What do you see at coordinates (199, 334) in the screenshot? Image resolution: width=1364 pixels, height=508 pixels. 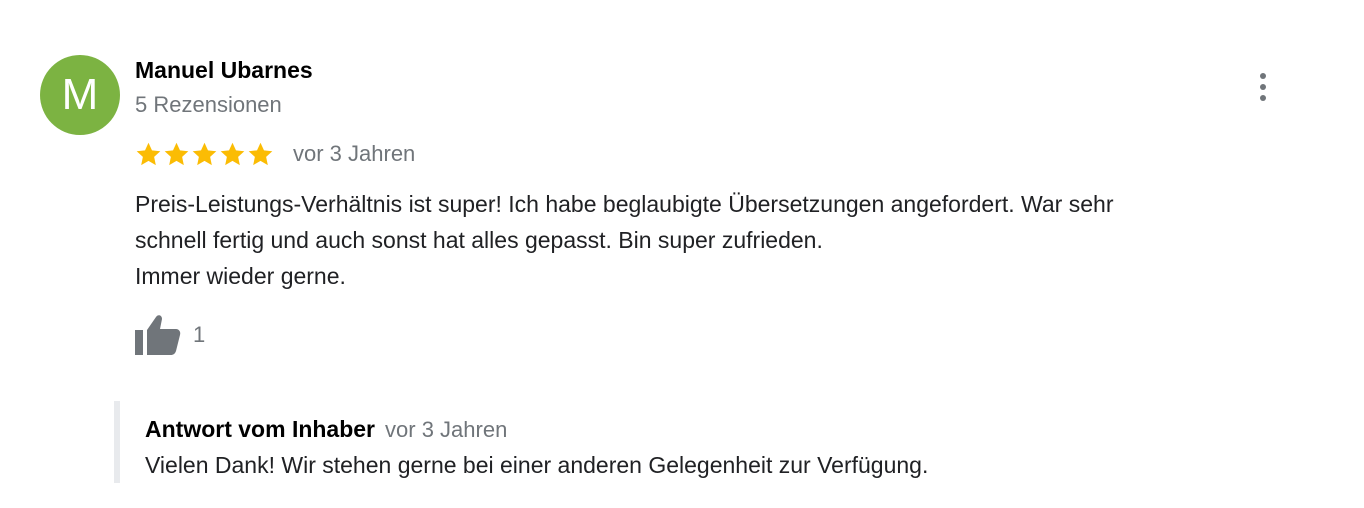 I see `like-count: 1` at bounding box center [199, 334].